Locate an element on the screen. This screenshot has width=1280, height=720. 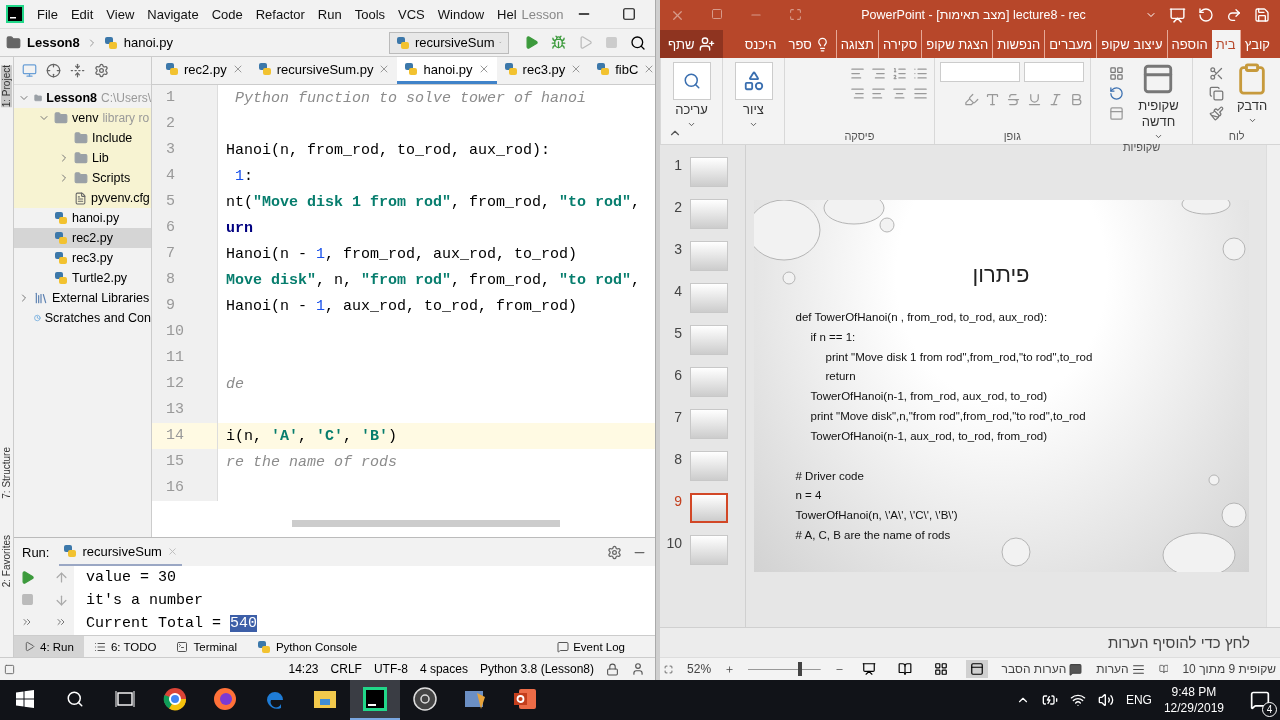
run-config-dropdown: recursiveSum is located at coordinates (449, 42).